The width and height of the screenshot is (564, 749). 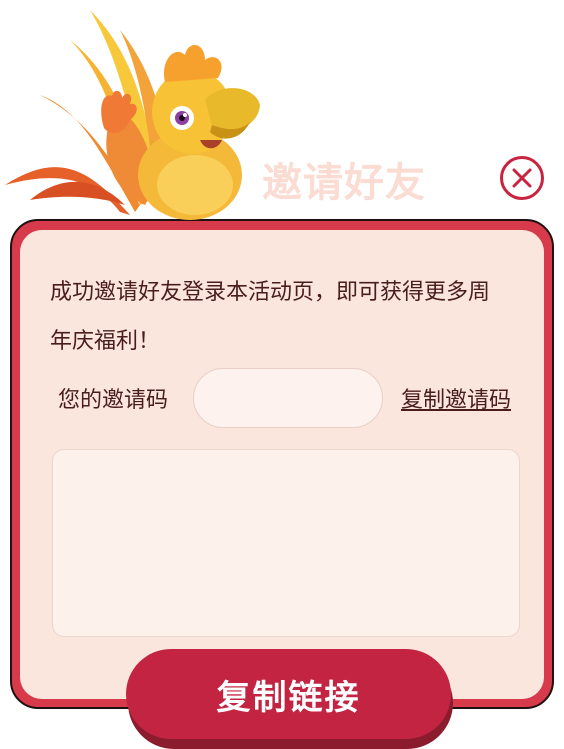 I want to click on invite-description: 成功邀请好友登录本活动页，即可获得更多周年庆福利！, so click(x=270, y=317).